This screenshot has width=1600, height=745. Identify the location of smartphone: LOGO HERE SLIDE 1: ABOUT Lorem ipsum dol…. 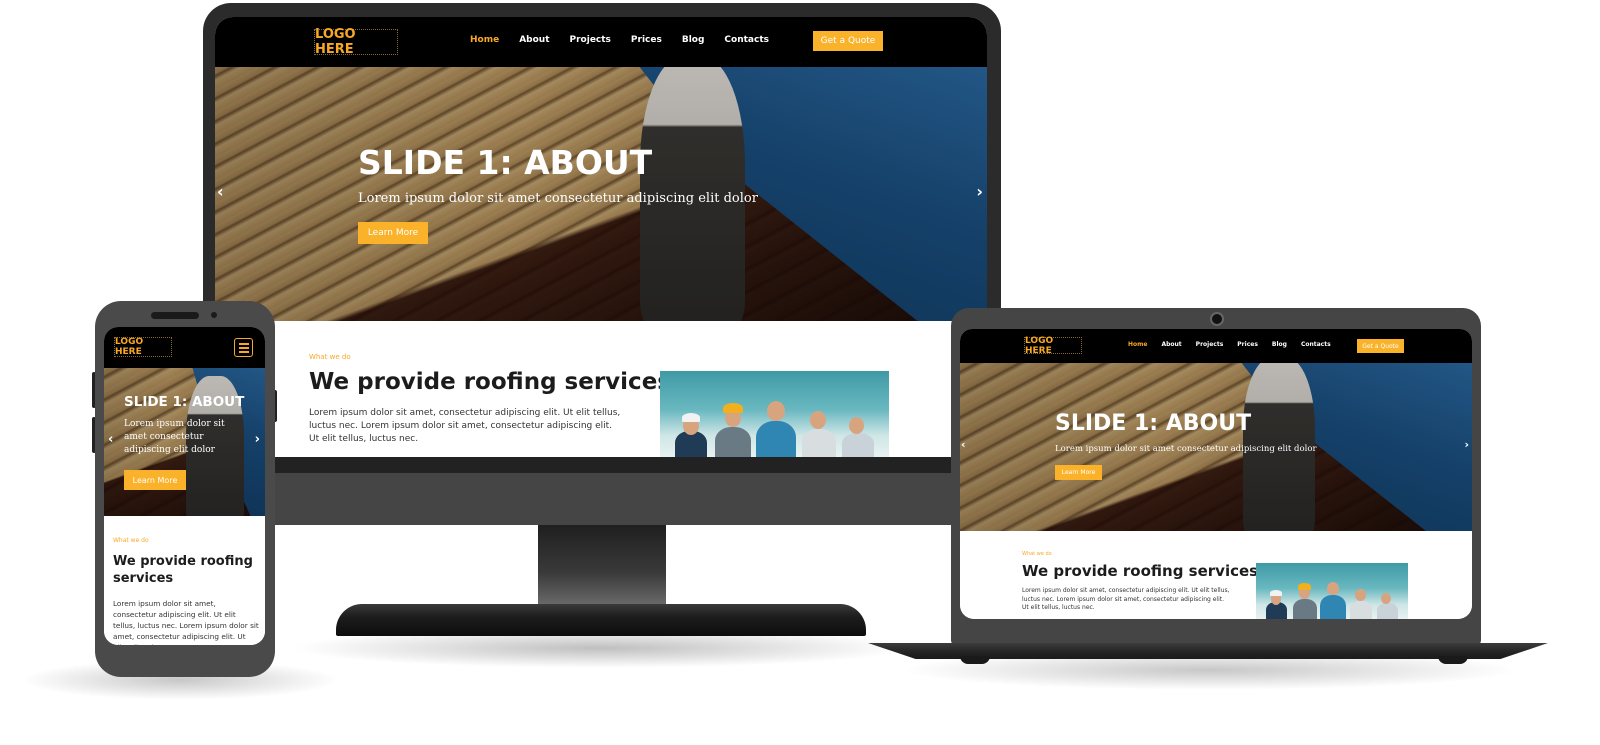
(185, 489).